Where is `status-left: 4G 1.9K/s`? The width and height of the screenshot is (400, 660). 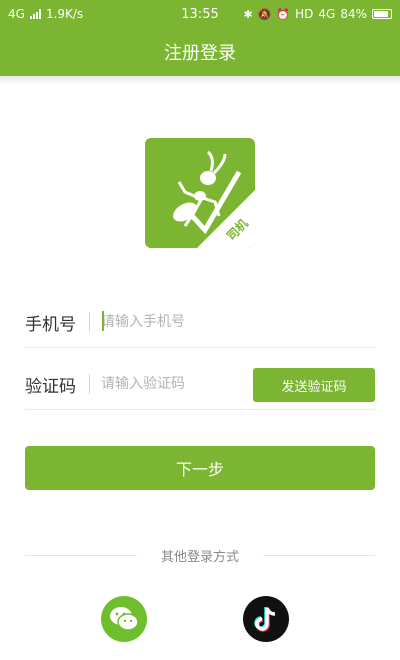 status-left: 4G 1.9K/s is located at coordinates (45, 14).